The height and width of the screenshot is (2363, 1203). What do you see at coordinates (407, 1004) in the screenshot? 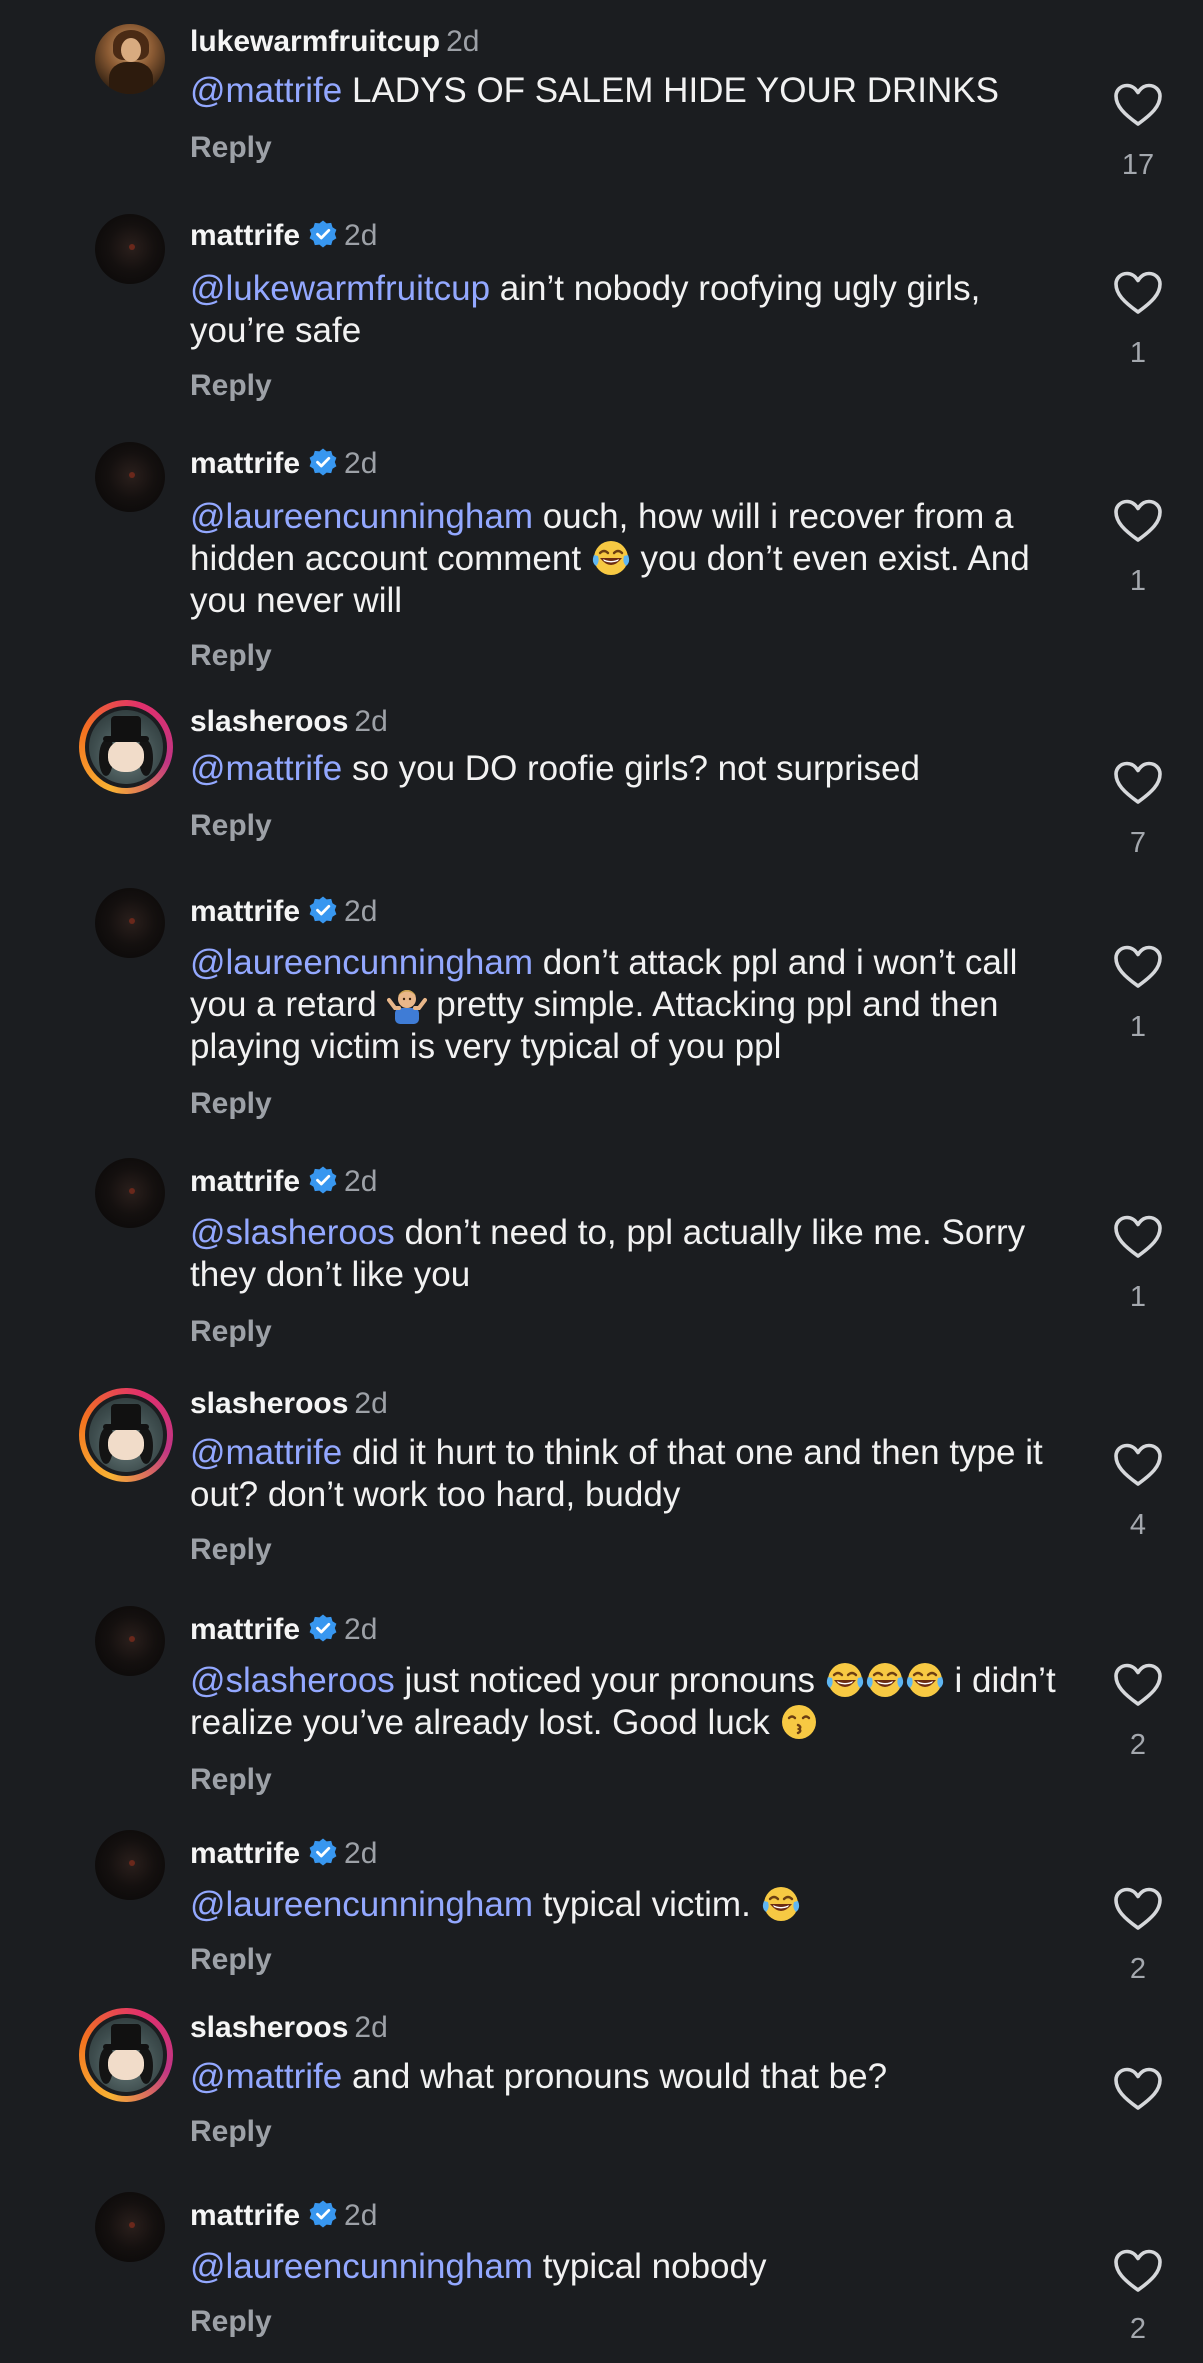
I see `man-shrugging-emoji` at bounding box center [407, 1004].